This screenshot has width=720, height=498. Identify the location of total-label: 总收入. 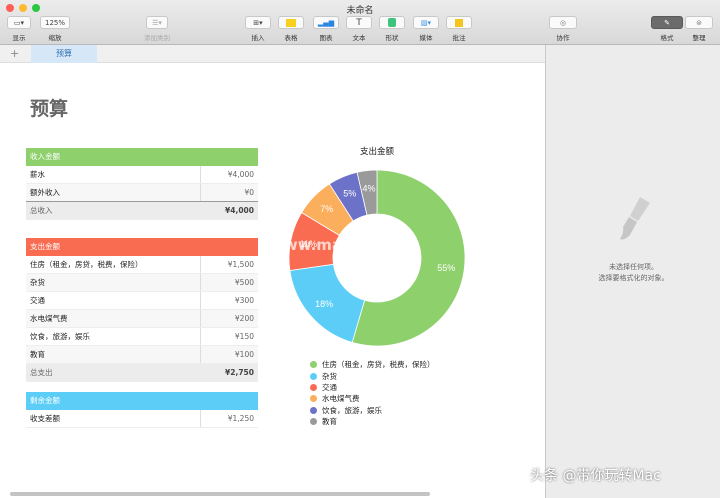
(41, 210).